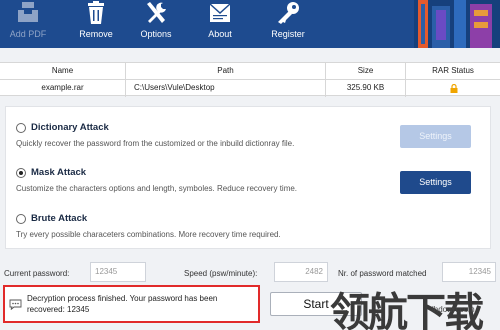  What do you see at coordinates (15, 304) in the screenshot?
I see `chat-bubble-icon` at bounding box center [15, 304].